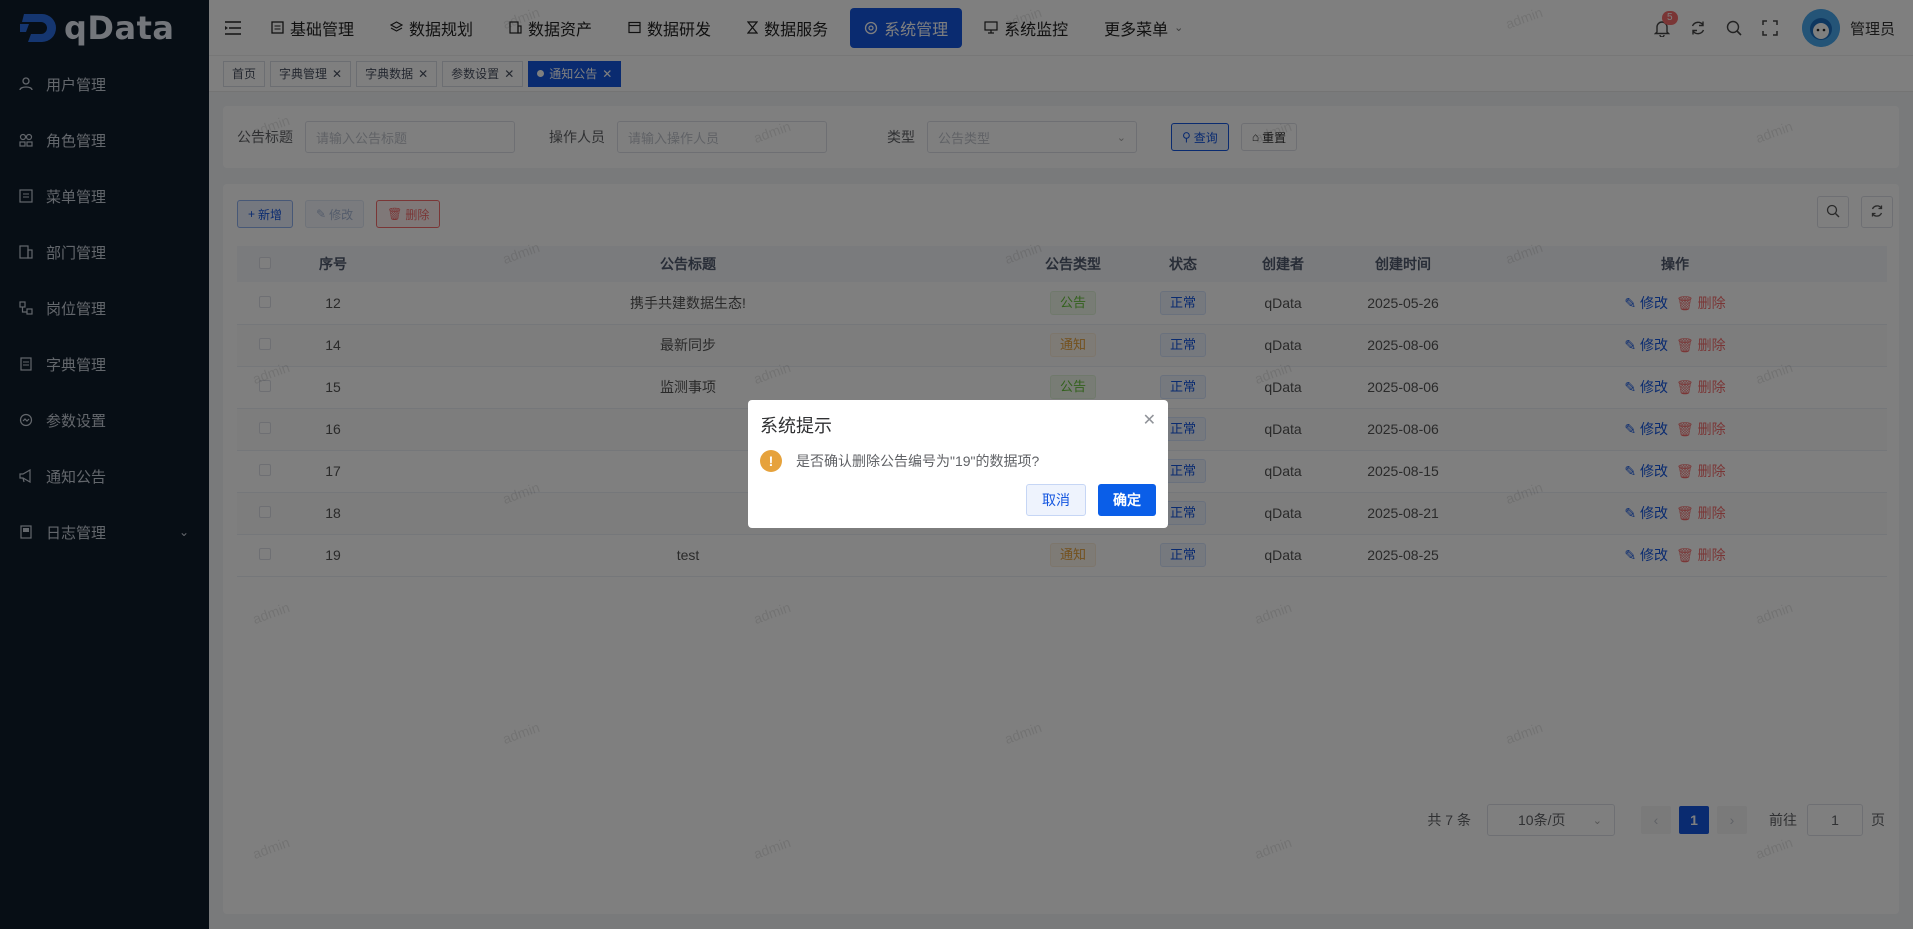  Describe the element at coordinates (771, 461) in the screenshot. I see `warning-icon: !` at that location.